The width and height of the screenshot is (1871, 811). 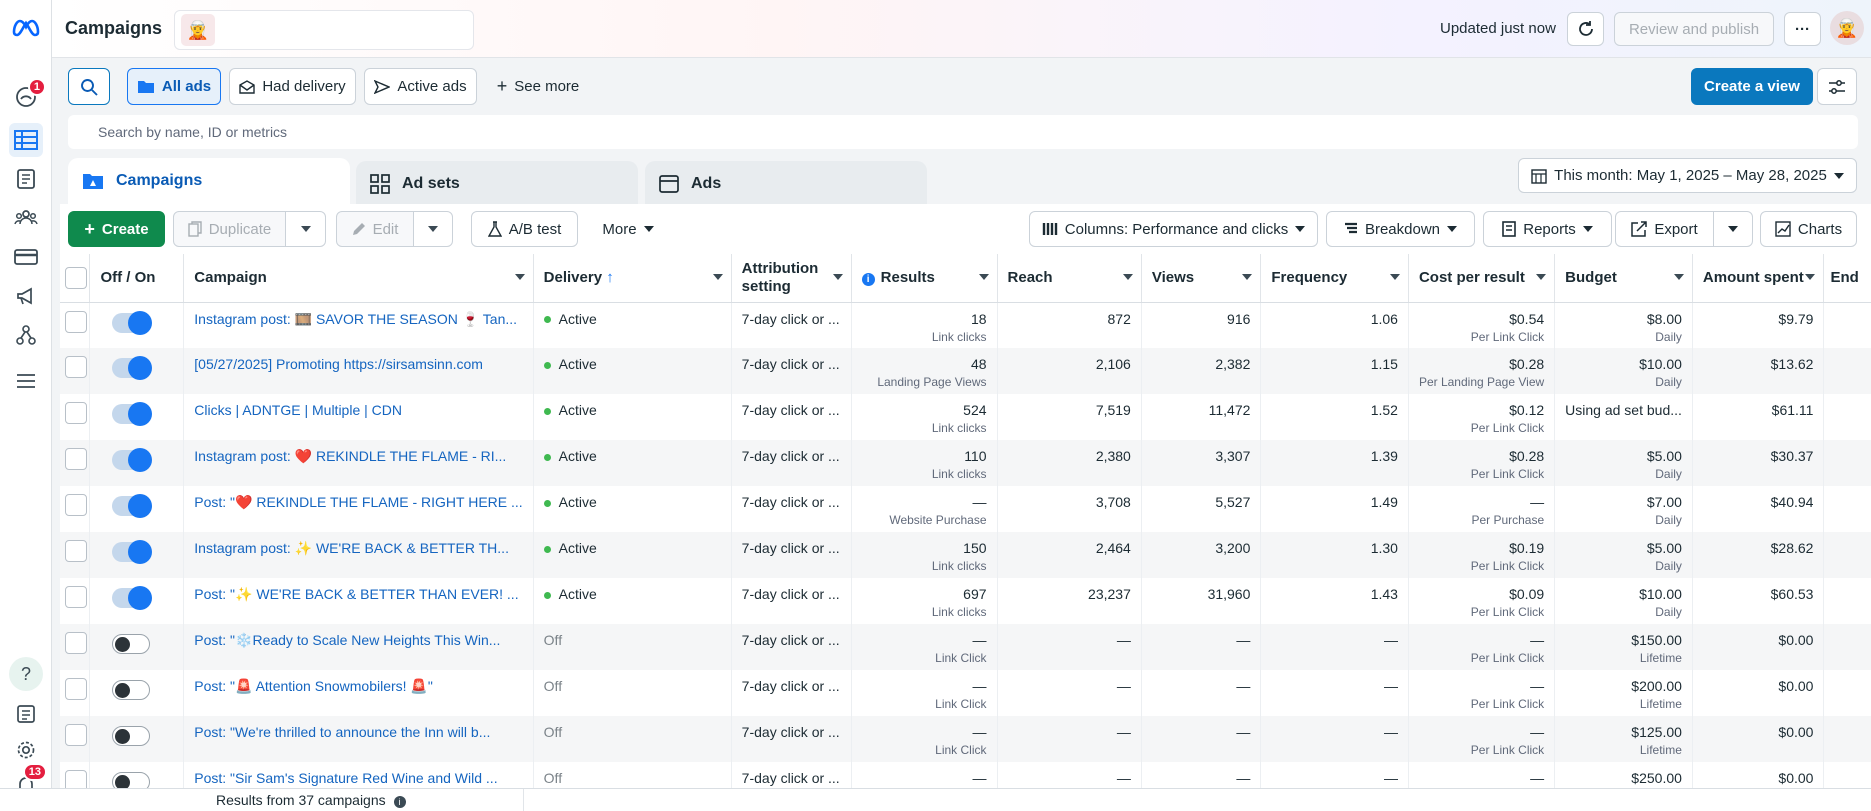 What do you see at coordinates (358, 278) in the screenshot?
I see `col-campaign: Campaign` at bounding box center [358, 278].